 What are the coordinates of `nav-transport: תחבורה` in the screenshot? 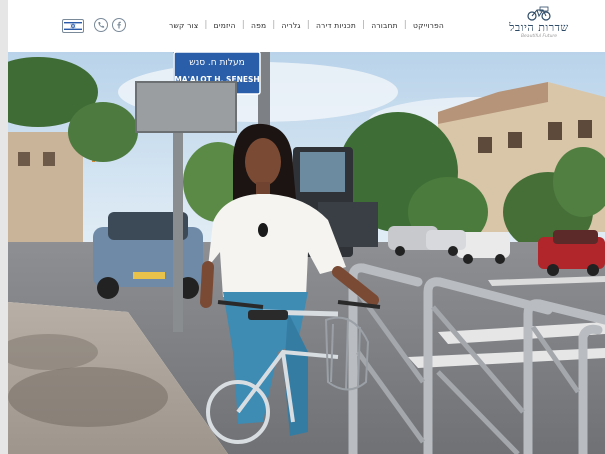 It's located at (384, 25).